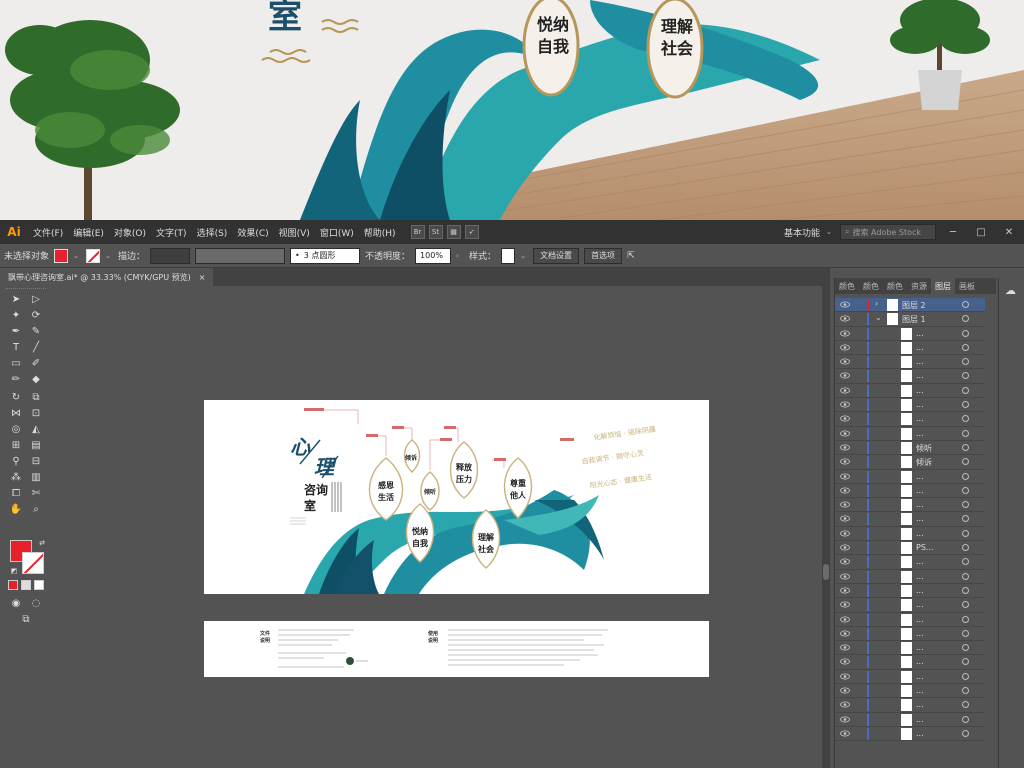 This screenshot has width=1024, height=768. What do you see at coordinates (48, 232) in the screenshot?
I see `menu-file: 文件(F)` at bounding box center [48, 232].